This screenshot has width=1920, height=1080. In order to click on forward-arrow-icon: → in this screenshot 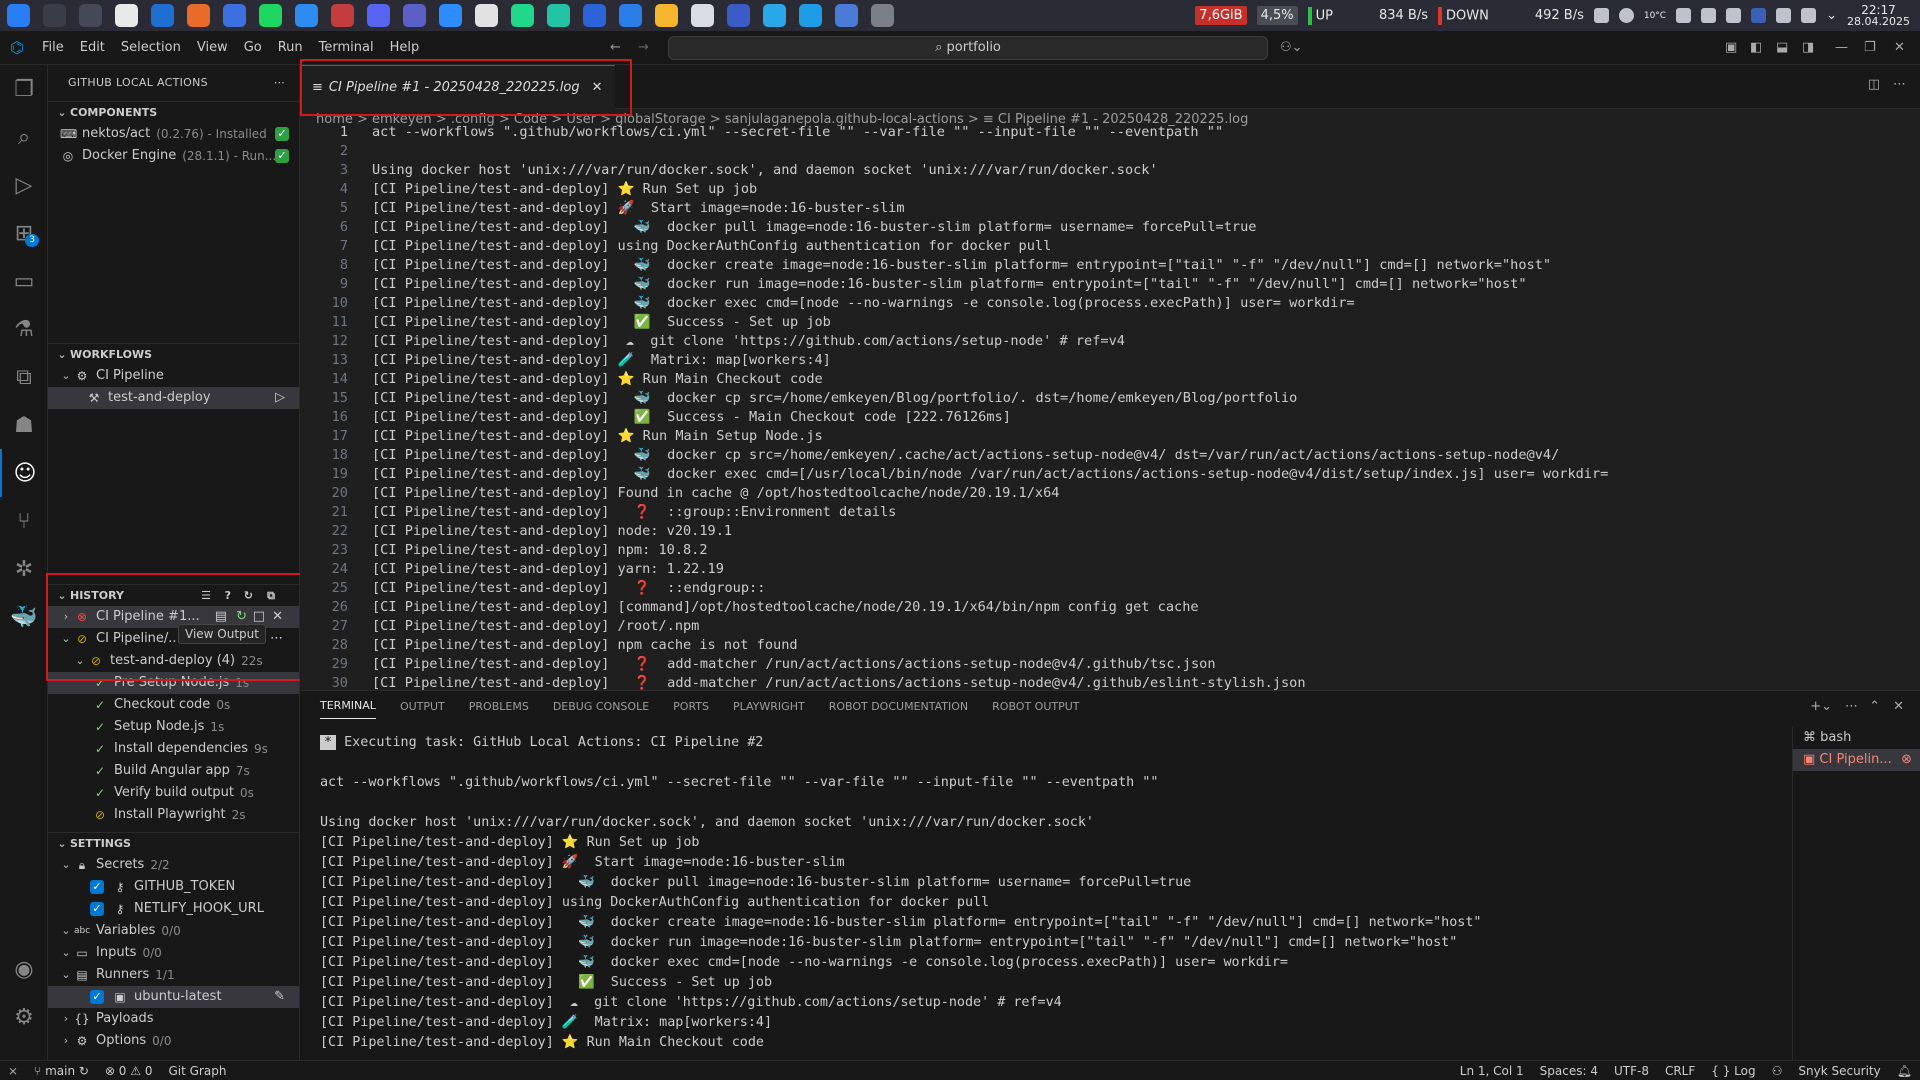, I will do `click(643, 47)`.